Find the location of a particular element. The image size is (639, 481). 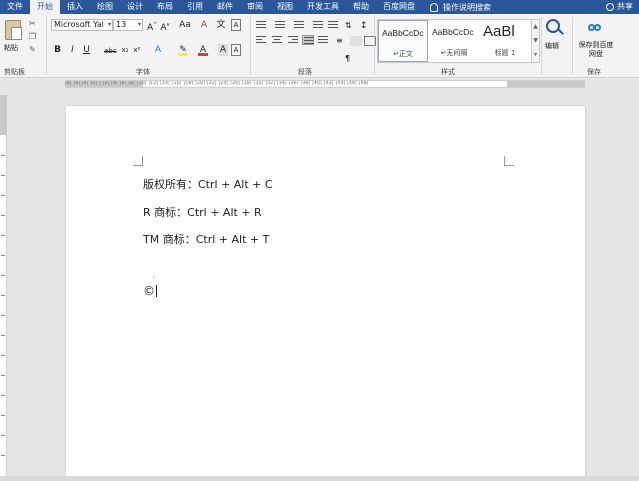

doc-line-trademark: TM 商标：Ctrl + Alt + T is located at coordinates (206, 239).